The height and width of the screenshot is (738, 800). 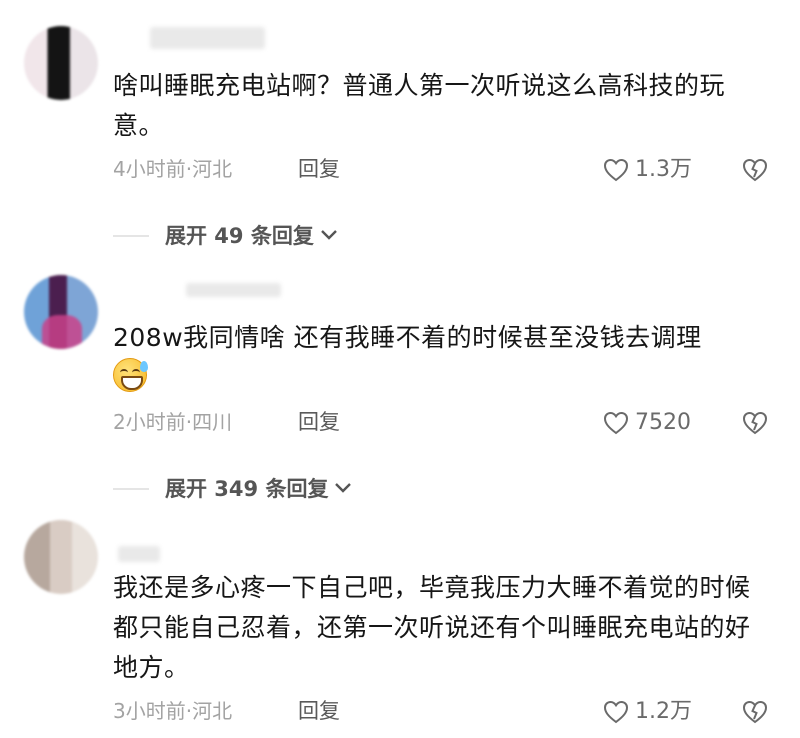 I want to click on expand-replies-label: 展开 349 条回复, so click(x=247, y=489).